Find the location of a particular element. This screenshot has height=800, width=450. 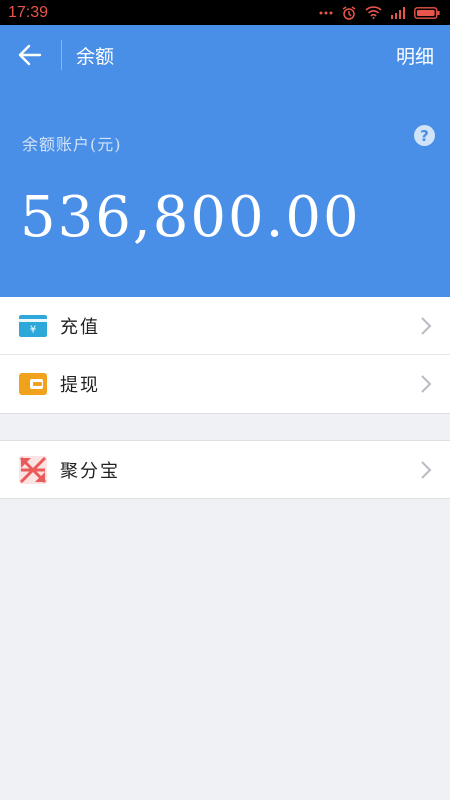

recharge-label: 充值 is located at coordinates (80, 327).